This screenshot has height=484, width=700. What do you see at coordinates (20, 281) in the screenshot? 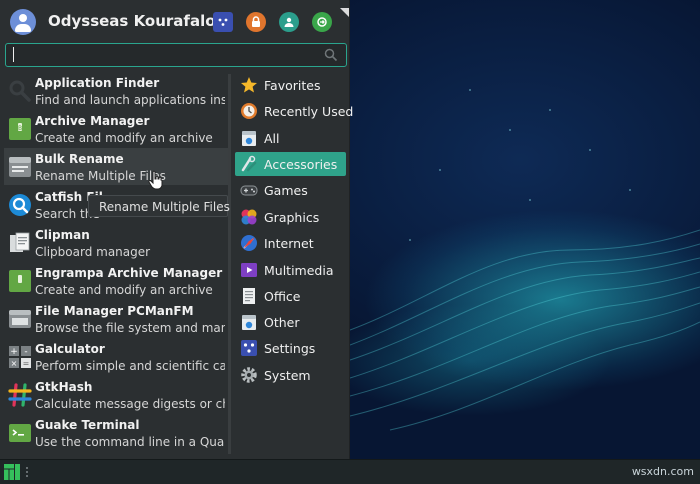
I see `archive-icon` at bounding box center [20, 281].